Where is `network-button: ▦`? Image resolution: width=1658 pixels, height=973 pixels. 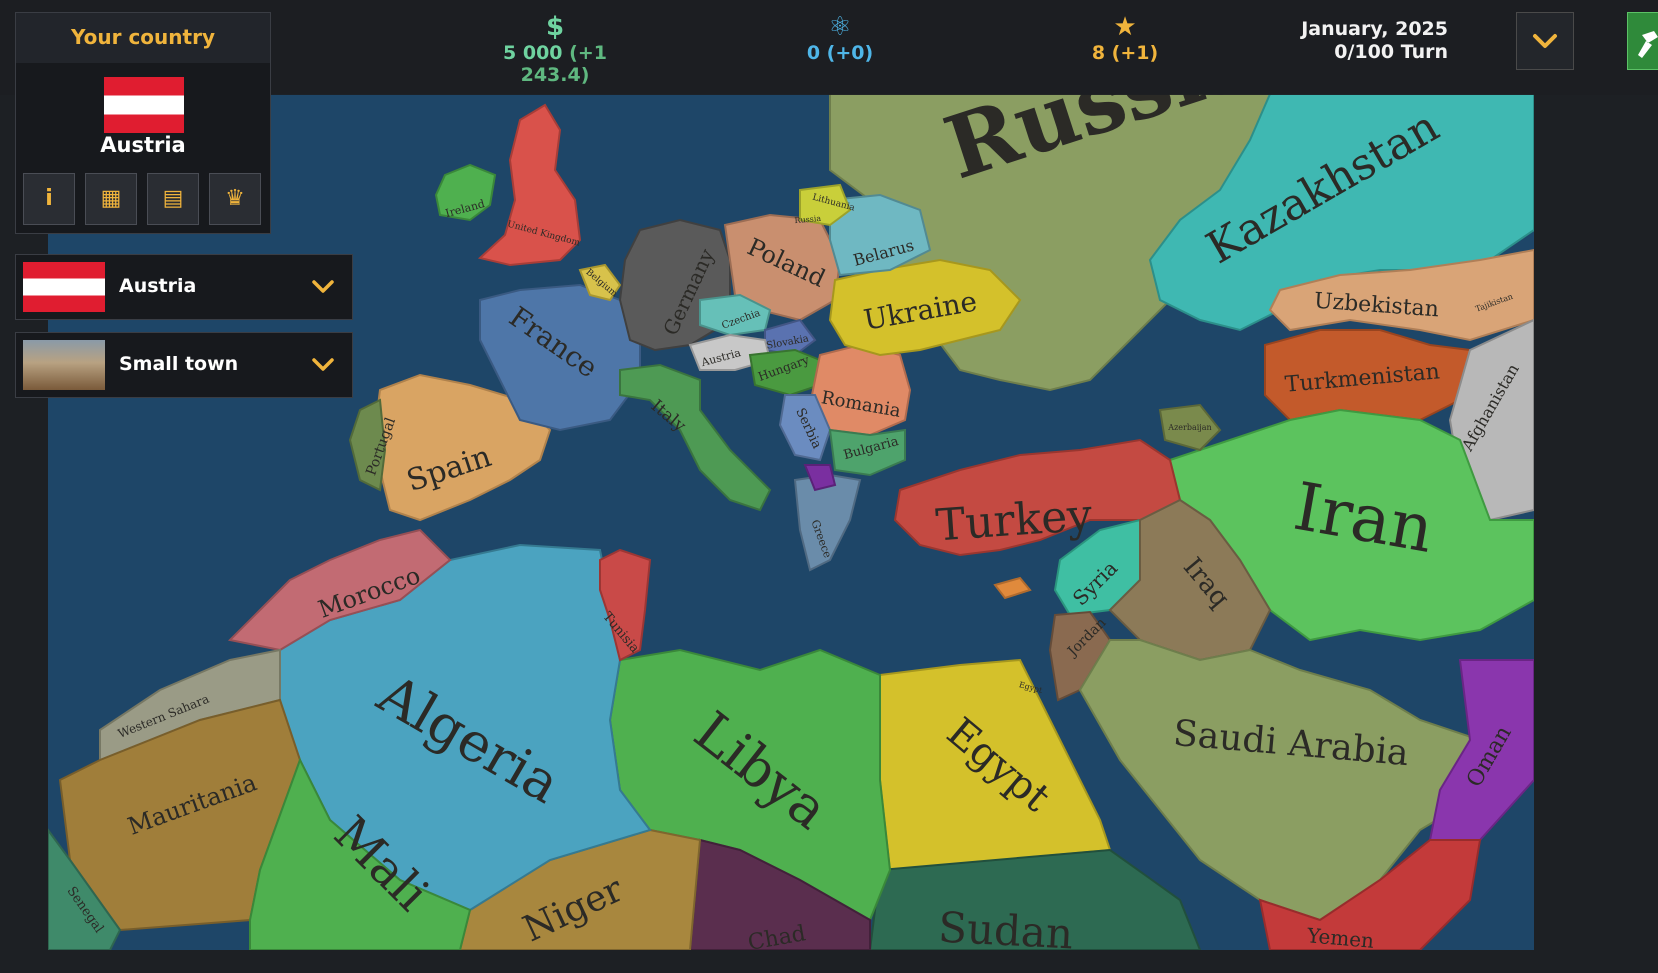 network-button: ▦ is located at coordinates (111, 199).